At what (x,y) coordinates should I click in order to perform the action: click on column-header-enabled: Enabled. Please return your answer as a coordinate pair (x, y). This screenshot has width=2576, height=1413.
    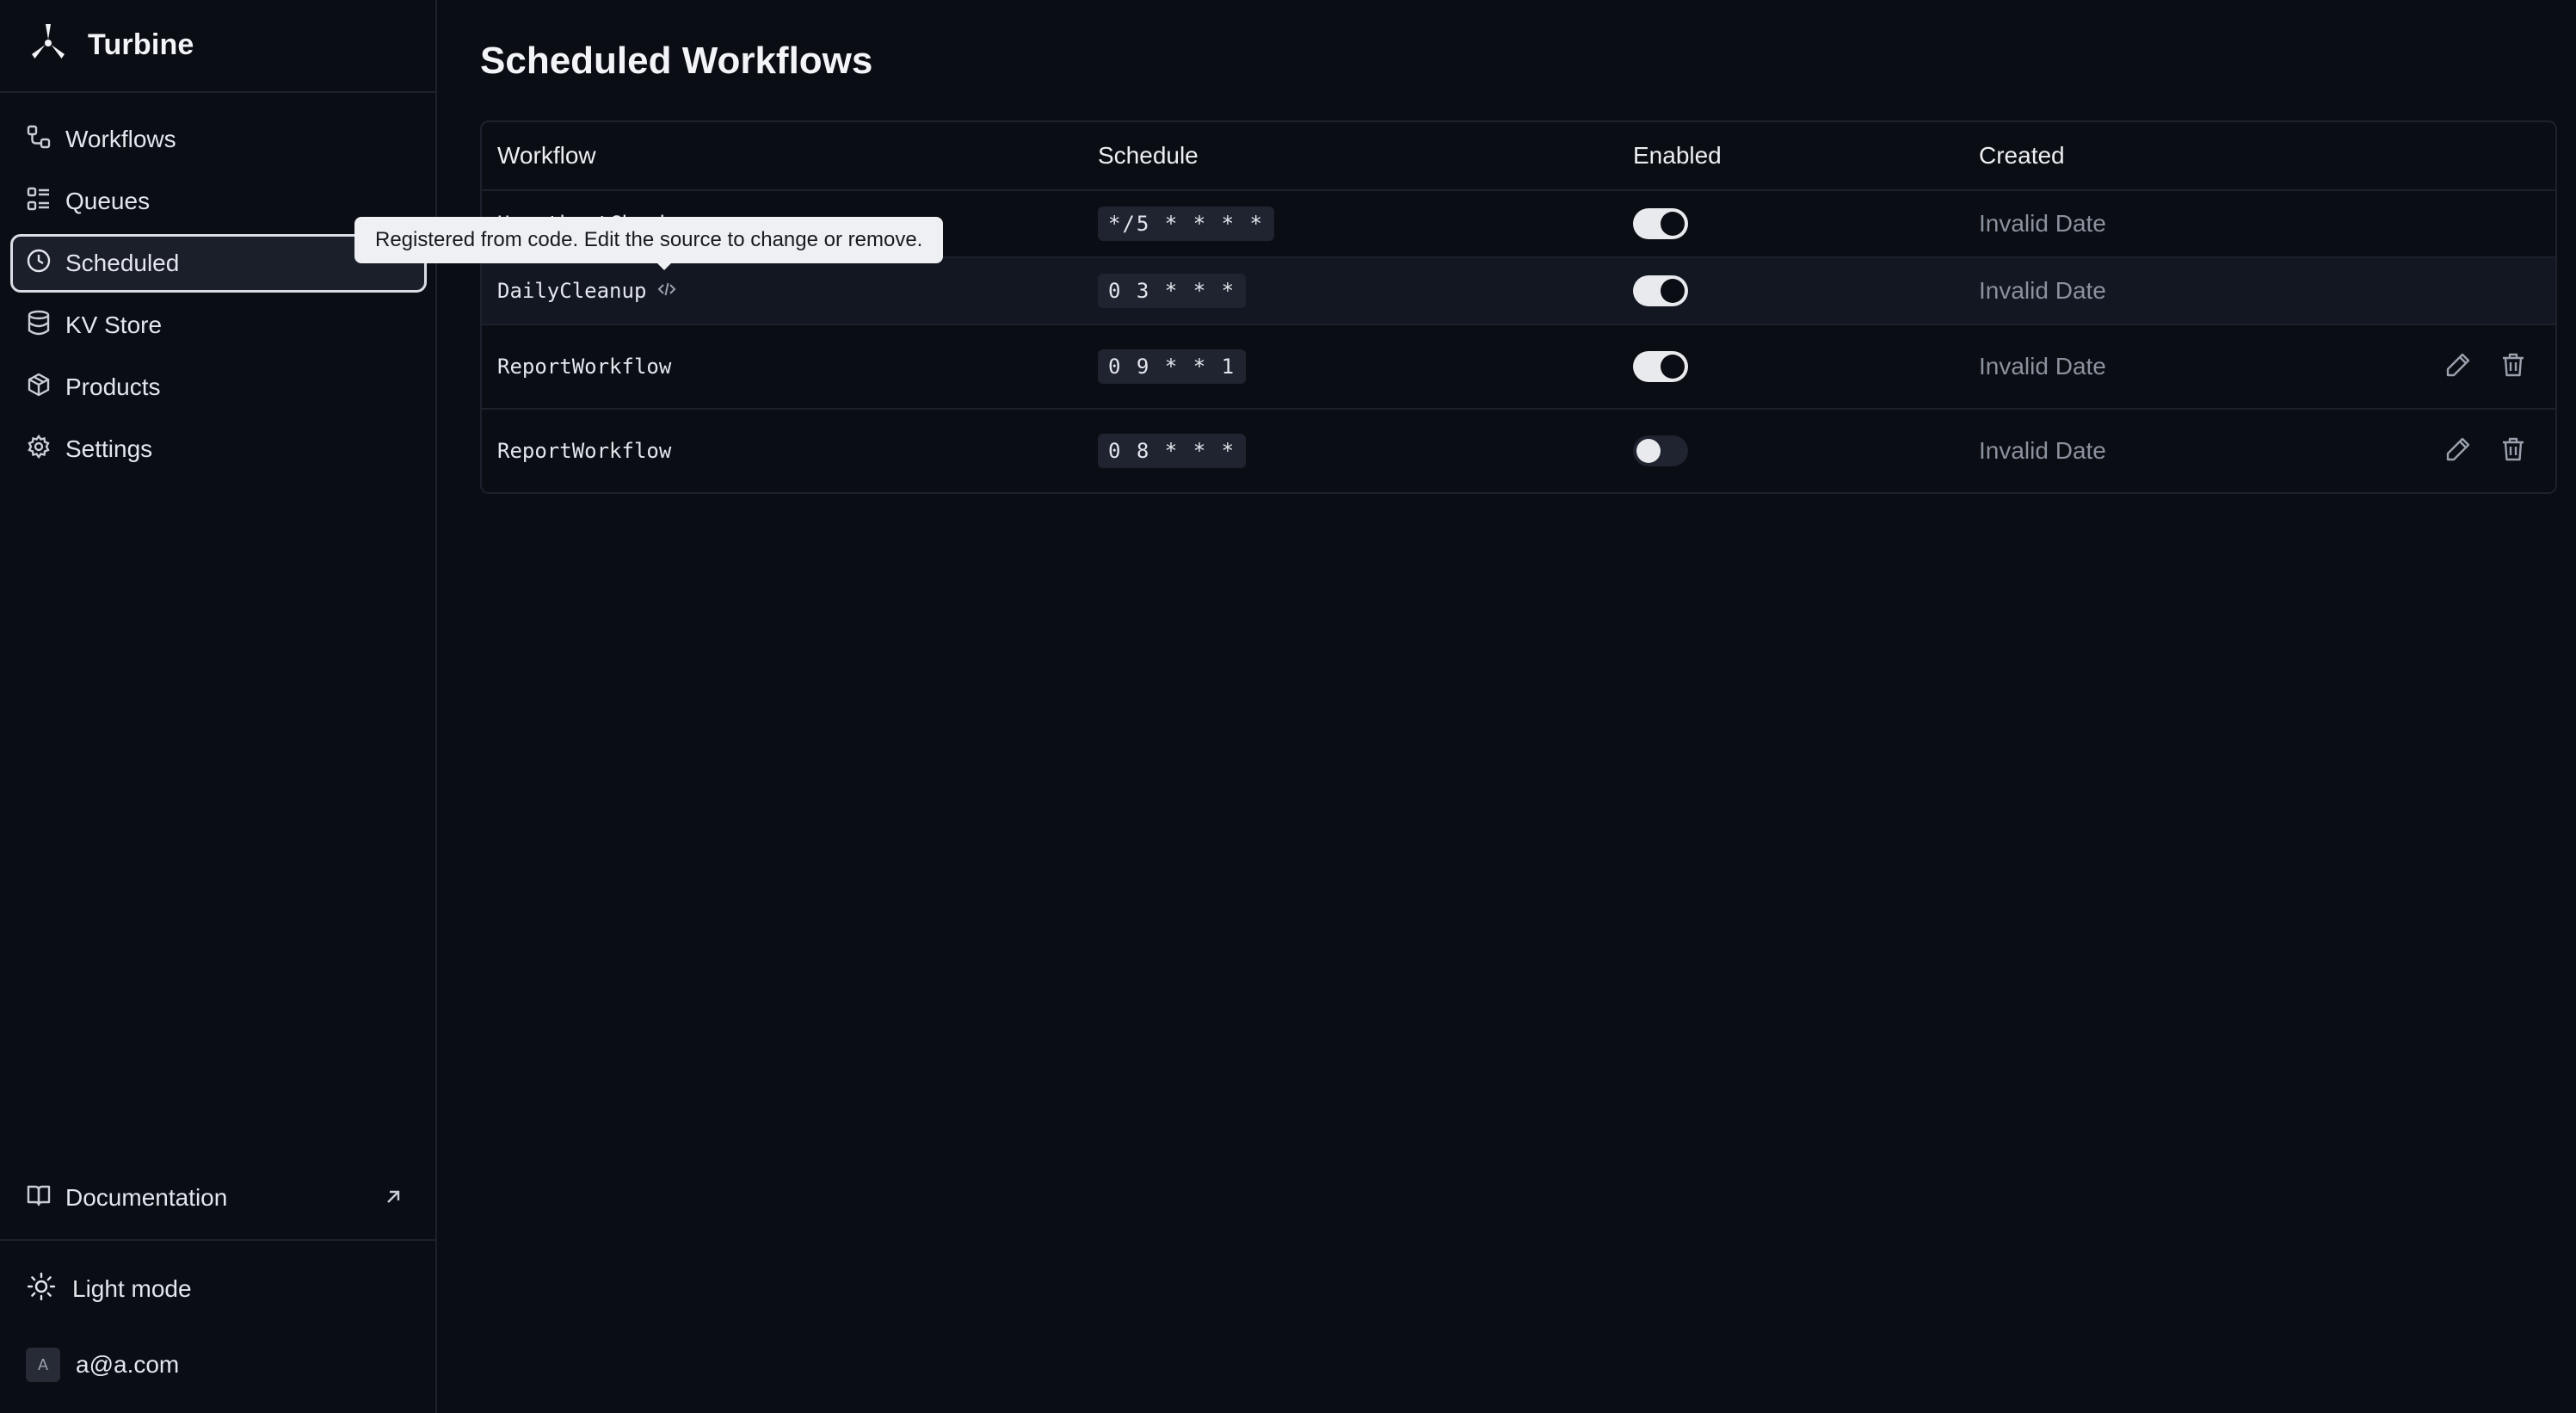
    Looking at the image, I should click on (1677, 155).